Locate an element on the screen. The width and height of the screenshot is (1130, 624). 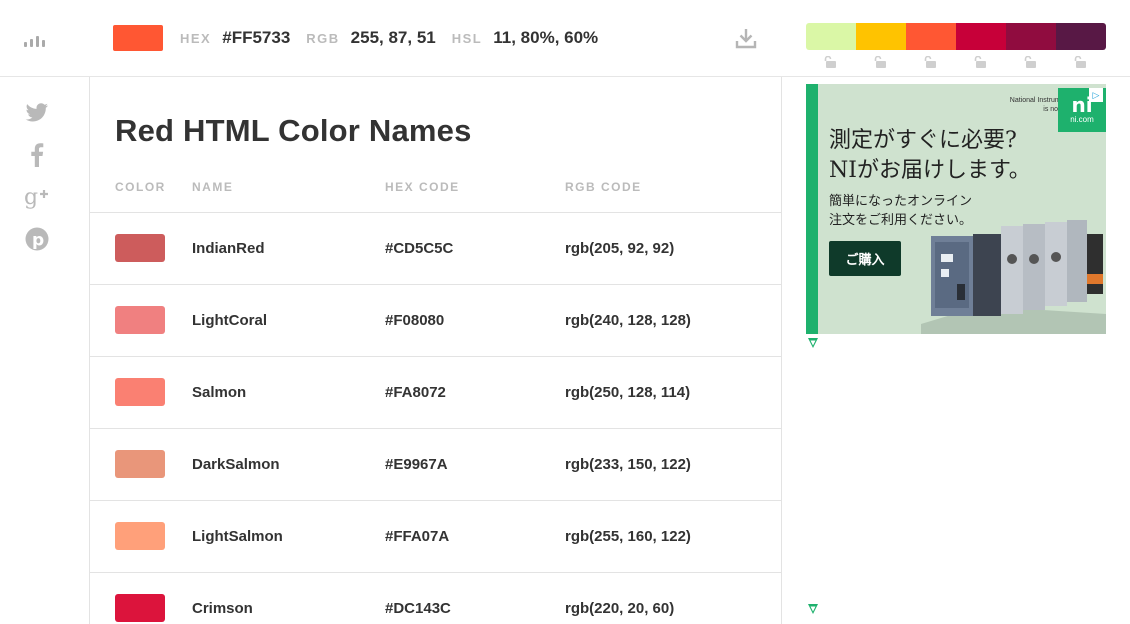
hsl-value: 11, 80%, 60% is located at coordinates (545, 38).